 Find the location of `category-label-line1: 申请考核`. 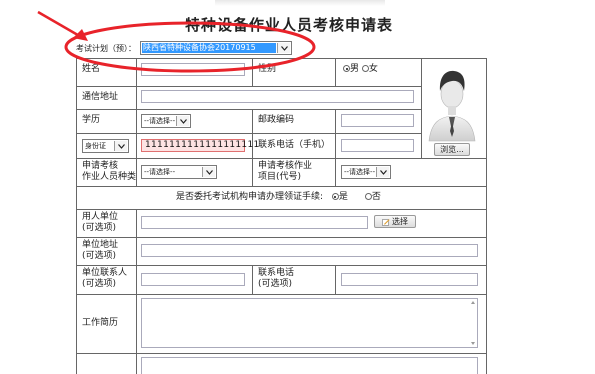

category-label-line1: 申请考核 is located at coordinates (100, 166).